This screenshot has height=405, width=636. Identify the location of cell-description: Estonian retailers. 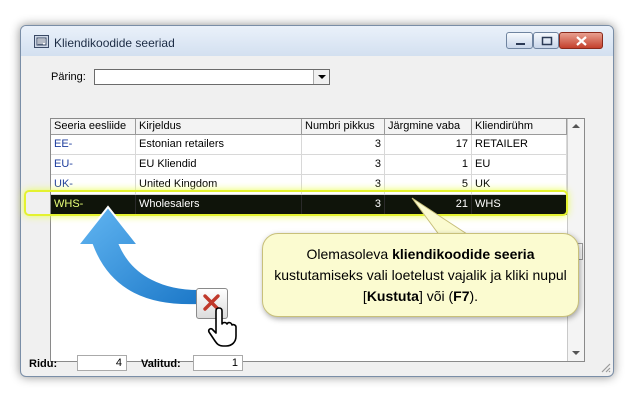
(219, 145).